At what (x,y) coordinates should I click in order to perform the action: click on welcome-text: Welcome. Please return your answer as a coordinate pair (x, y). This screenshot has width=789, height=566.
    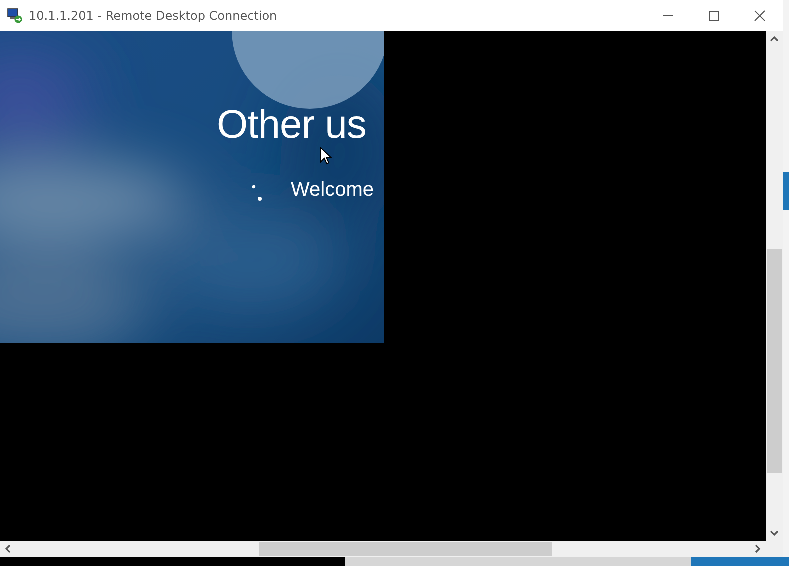
    Looking at the image, I should click on (332, 190).